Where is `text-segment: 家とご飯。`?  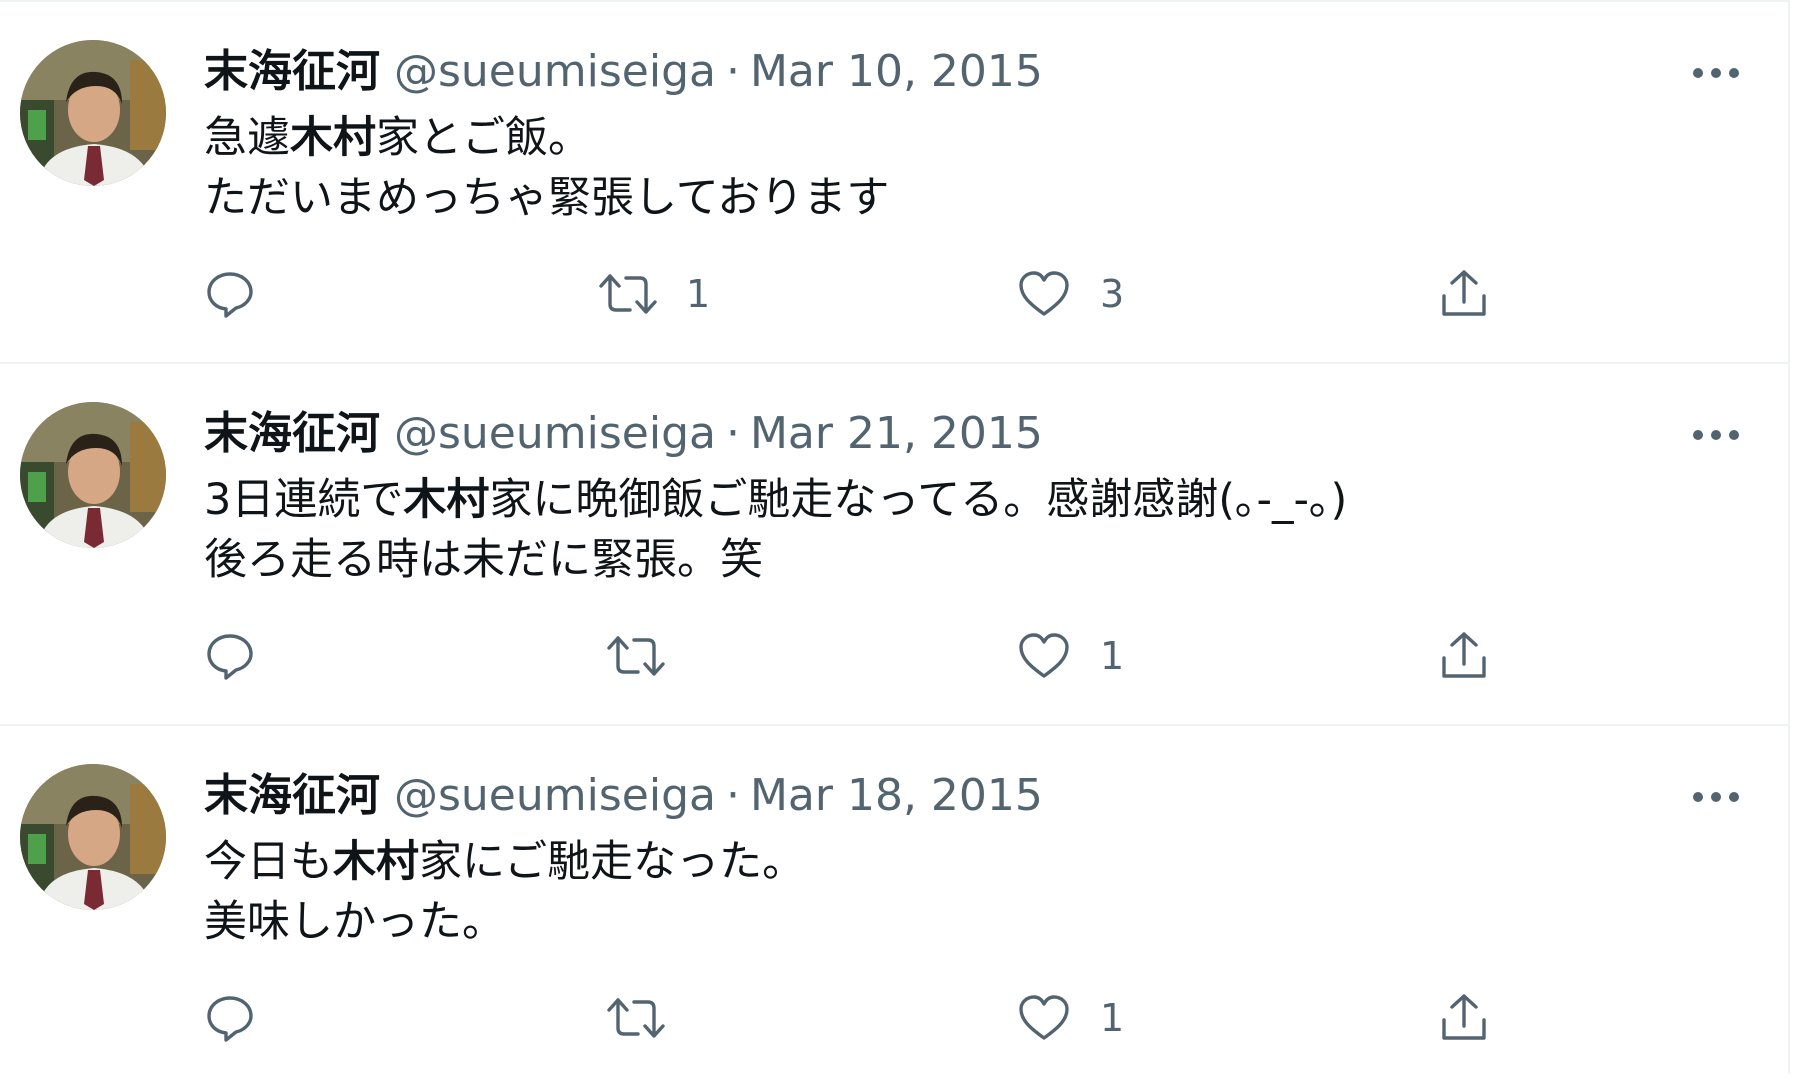 text-segment: 家とご飯。 is located at coordinates (483, 138).